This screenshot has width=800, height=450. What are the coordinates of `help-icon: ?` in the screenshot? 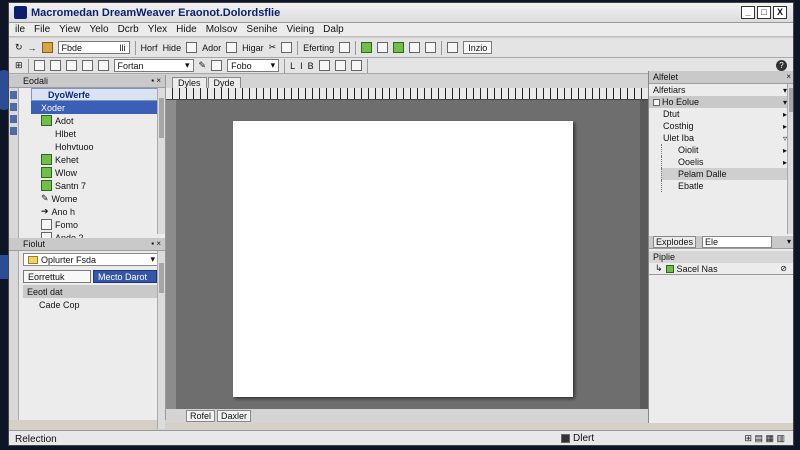 It's located at (781, 65).